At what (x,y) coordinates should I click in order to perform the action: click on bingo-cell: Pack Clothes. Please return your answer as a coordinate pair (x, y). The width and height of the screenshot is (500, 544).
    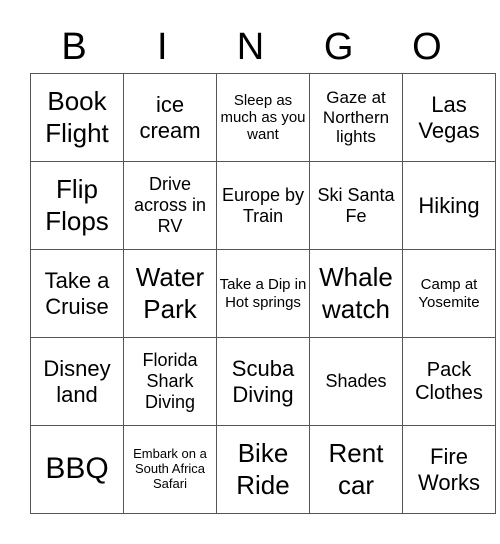
    Looking at the image, I should click on (449, 381).